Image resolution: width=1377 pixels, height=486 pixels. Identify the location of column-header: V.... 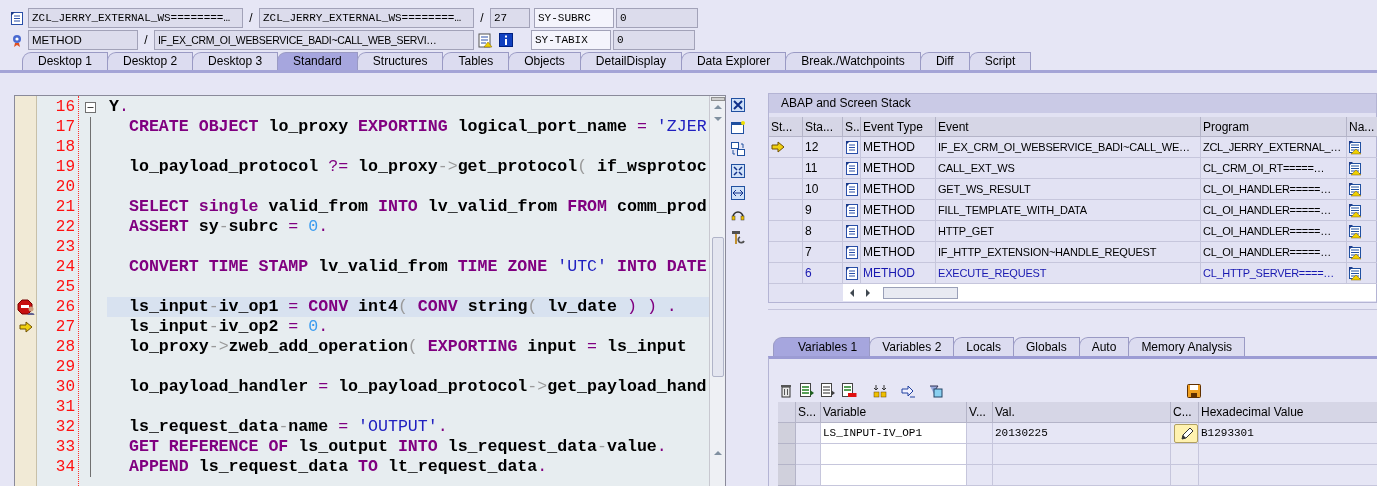
(980, 412).